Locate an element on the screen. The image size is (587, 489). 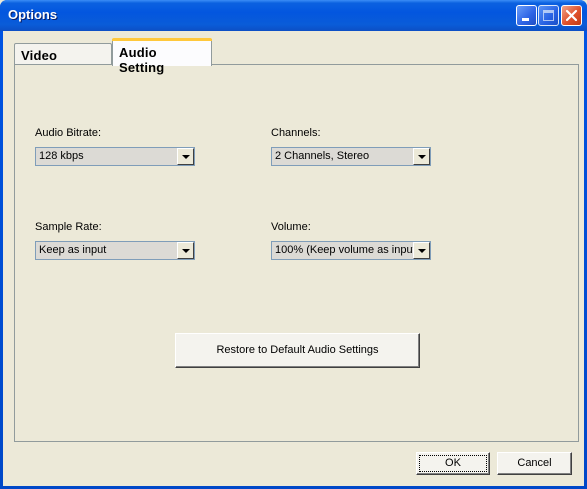
audio-bitrate-select: 128 kbps is located at coordinates (115, 156).